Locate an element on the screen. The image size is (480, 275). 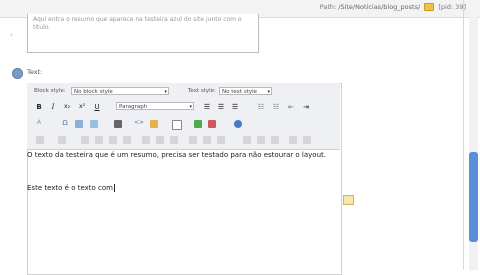
path-value: /Site/Noticias/blog_posts/ is located at coordinates (379, 7).